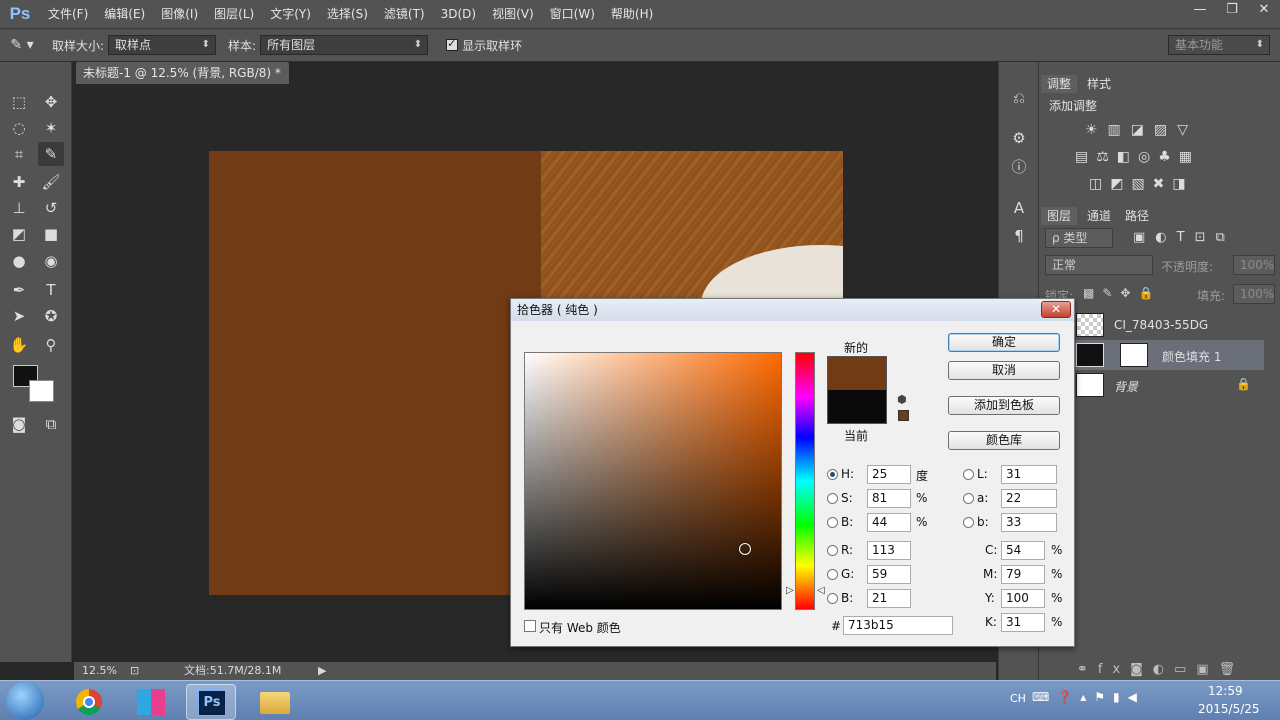 The image size is (1280, 720). Describe the element at coordinates (151, 702) in the screenshot. I see `metro-app-icon` at that location.